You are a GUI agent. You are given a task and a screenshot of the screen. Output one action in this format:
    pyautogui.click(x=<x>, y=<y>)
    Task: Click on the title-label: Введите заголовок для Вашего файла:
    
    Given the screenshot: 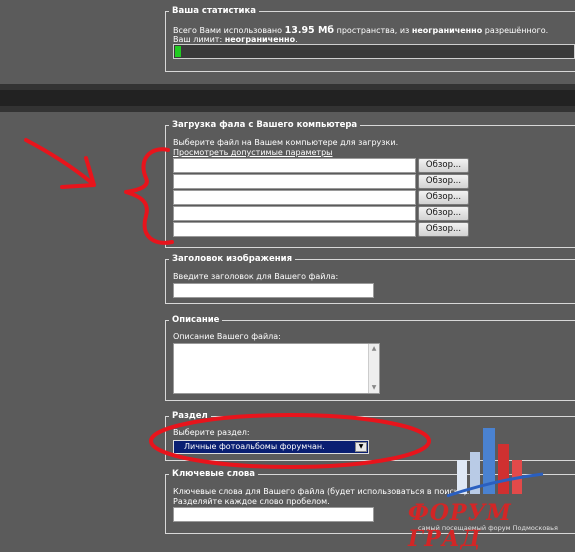 What is the action you would take?
    pyautogui.click(x=256, y=276)
    